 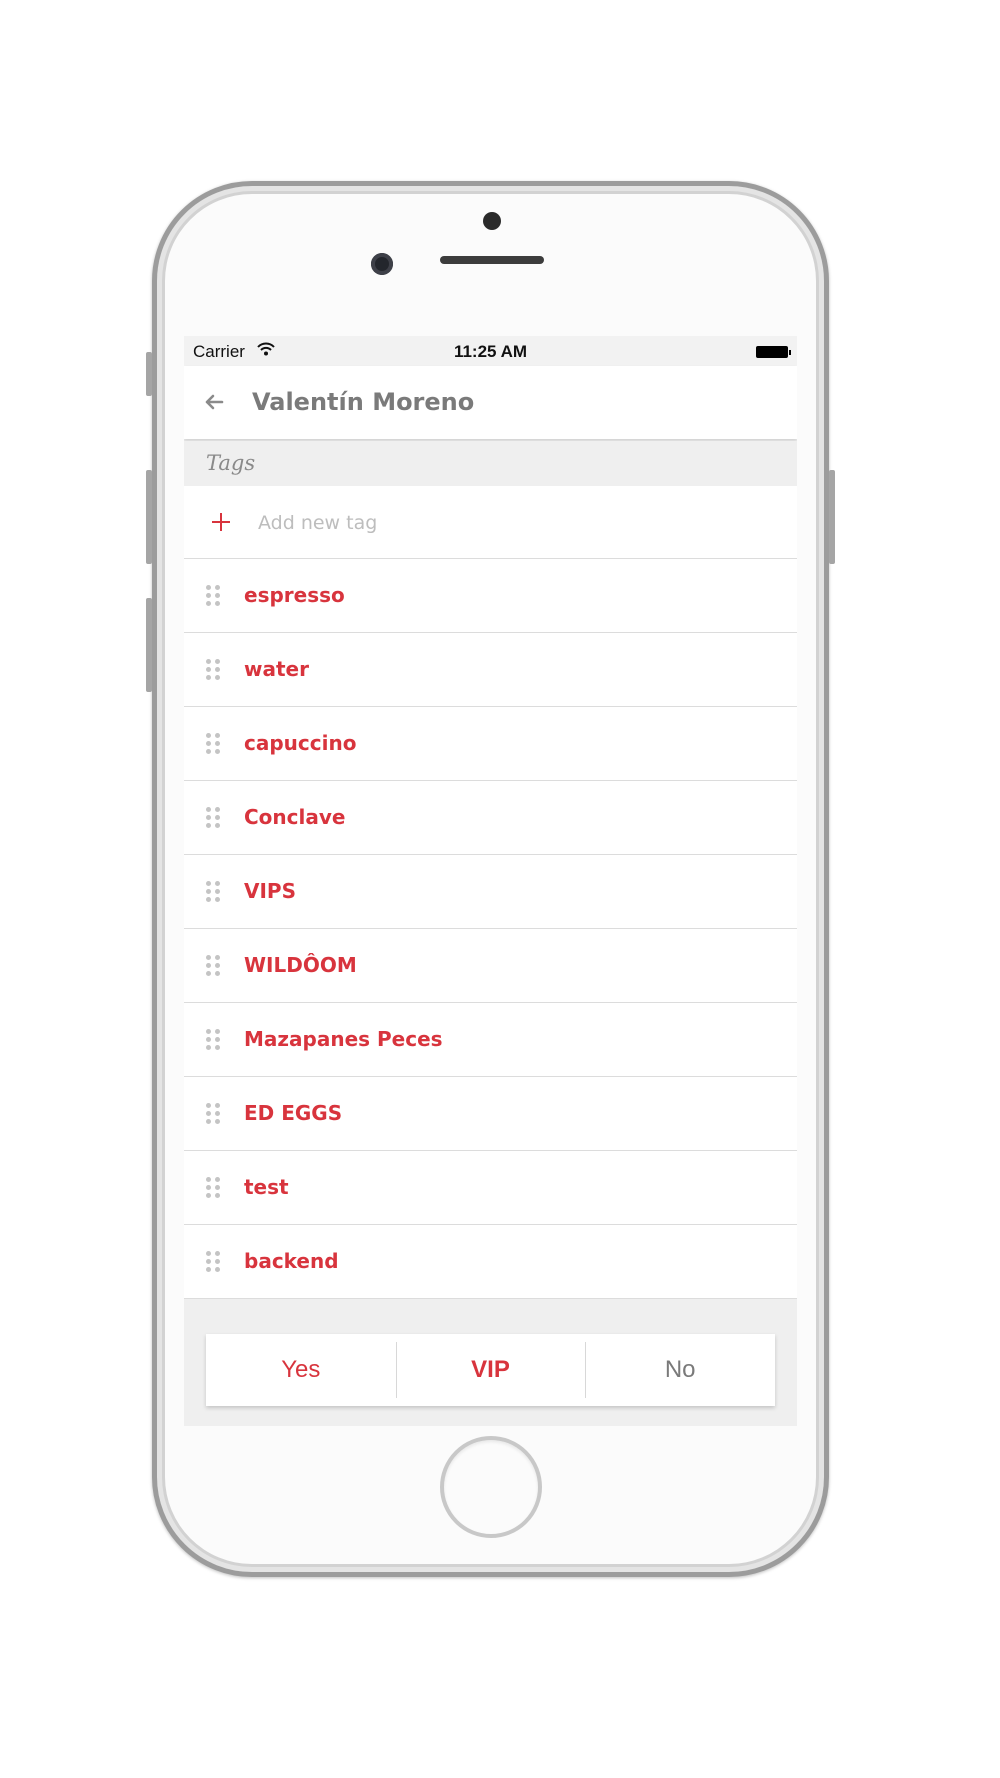 What do you see at coordinates (295, 817) in the screenshot?
I see `tag-label: Conclave` at bounding box center [295, 817].